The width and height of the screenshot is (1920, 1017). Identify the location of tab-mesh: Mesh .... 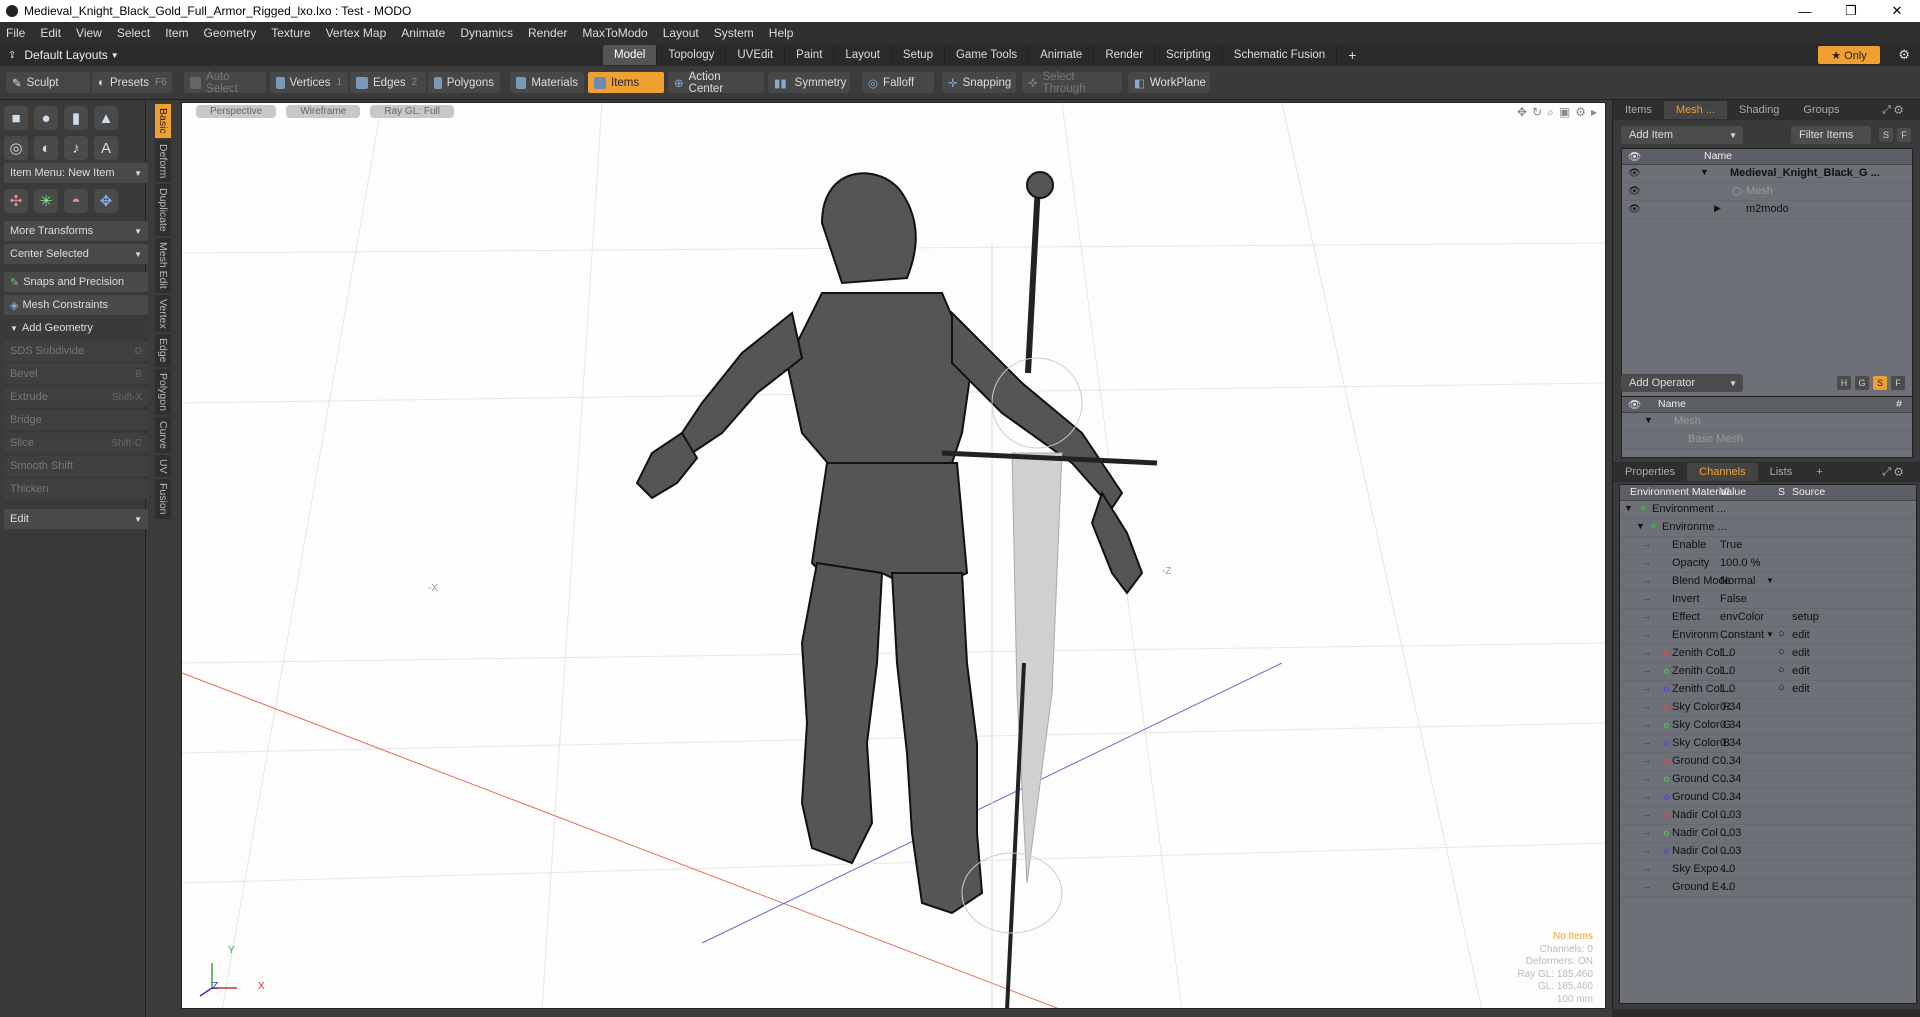
(1695, 110).